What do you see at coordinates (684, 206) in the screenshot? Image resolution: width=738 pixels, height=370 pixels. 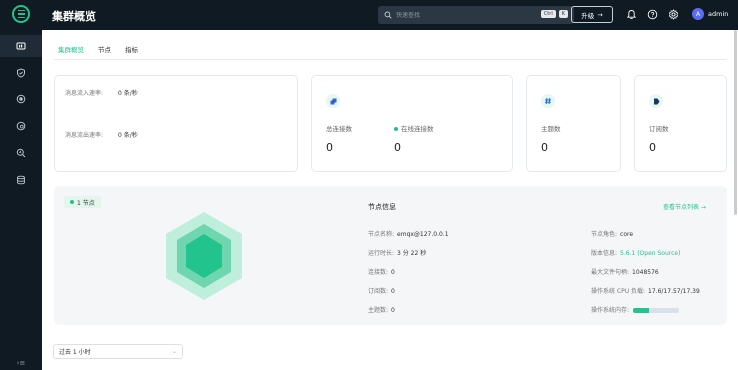 I see `view-node-list-link: 查看节点列表 →` at bounding box center [684, 206].